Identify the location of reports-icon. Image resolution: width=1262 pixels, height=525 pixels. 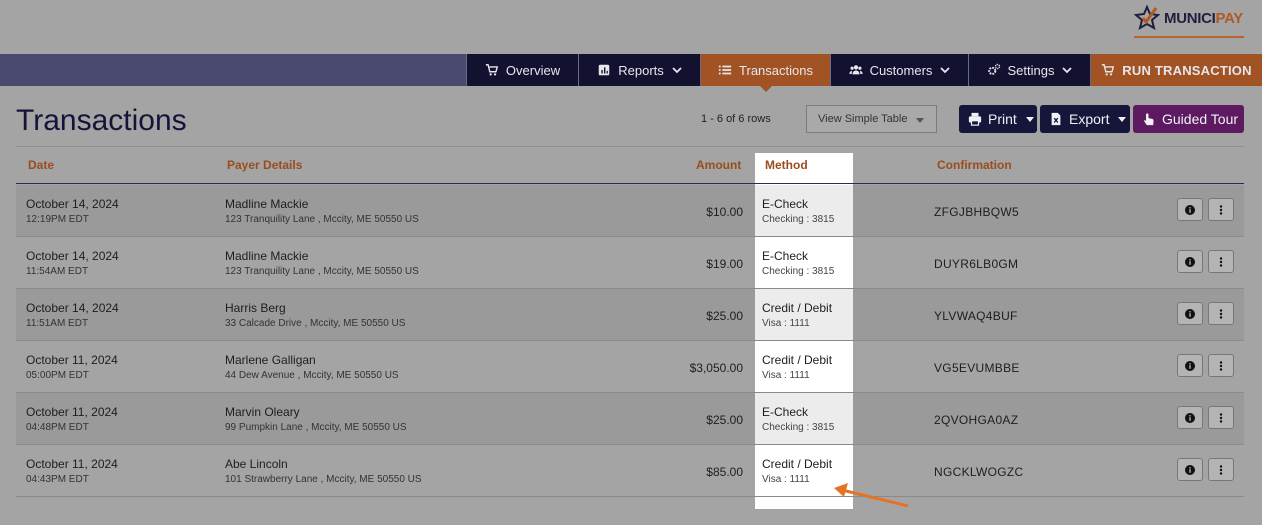
(604, 70).